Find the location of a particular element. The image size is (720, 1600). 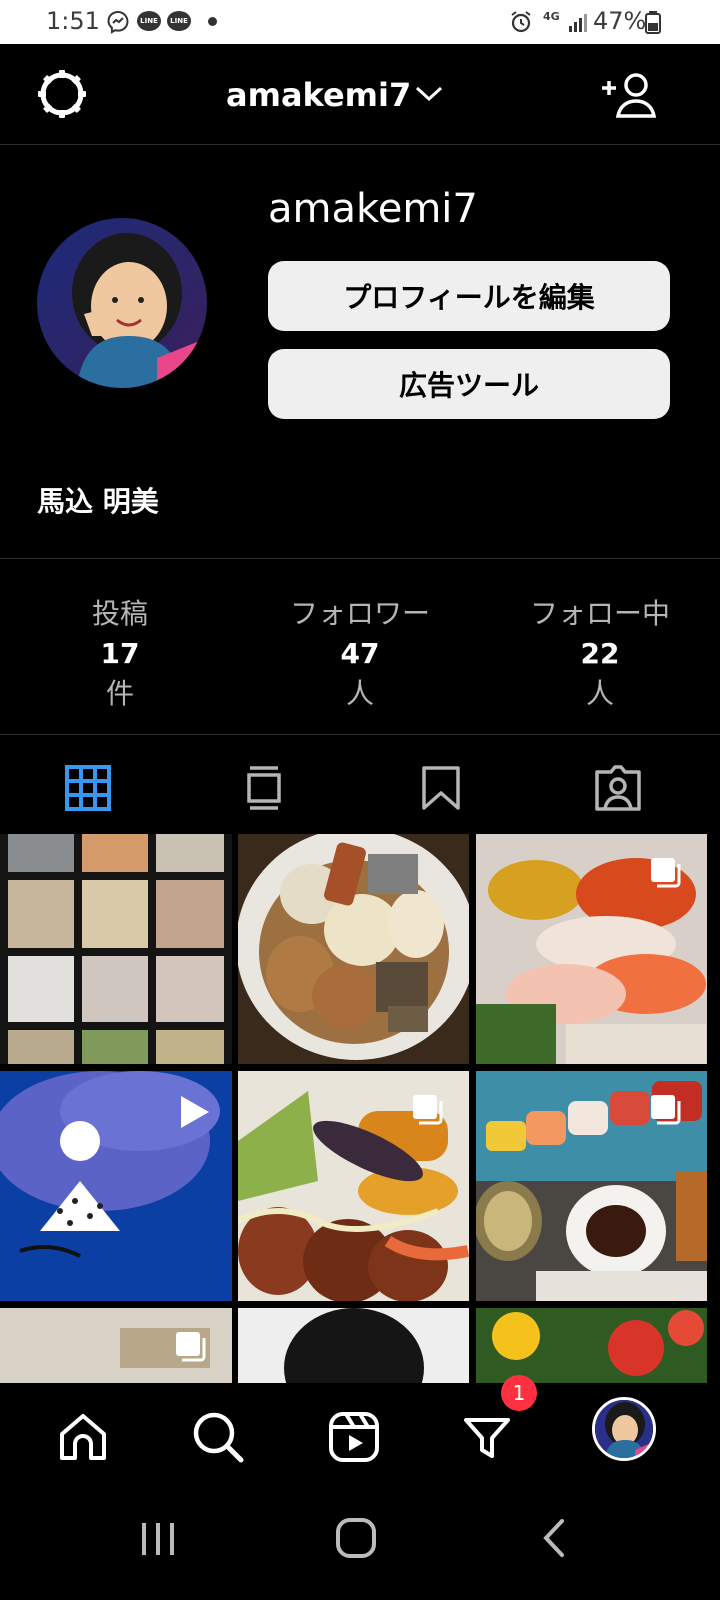

ad-tools-button: 広告ツール is located at coordinates (469, 384).